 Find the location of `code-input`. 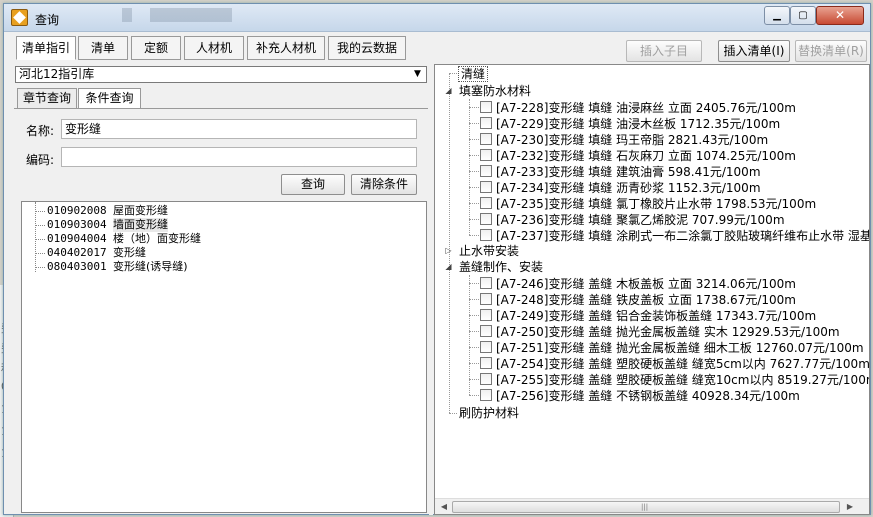

code-input is located at coordinates (239, 157).